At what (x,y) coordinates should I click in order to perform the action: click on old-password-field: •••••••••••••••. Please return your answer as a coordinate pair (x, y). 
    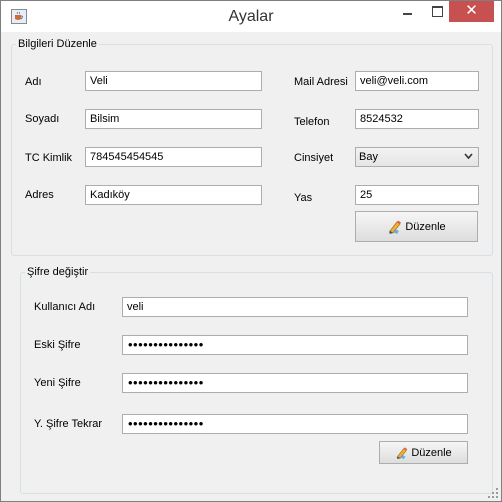
    Looking at the image, I should click on (295, 345).